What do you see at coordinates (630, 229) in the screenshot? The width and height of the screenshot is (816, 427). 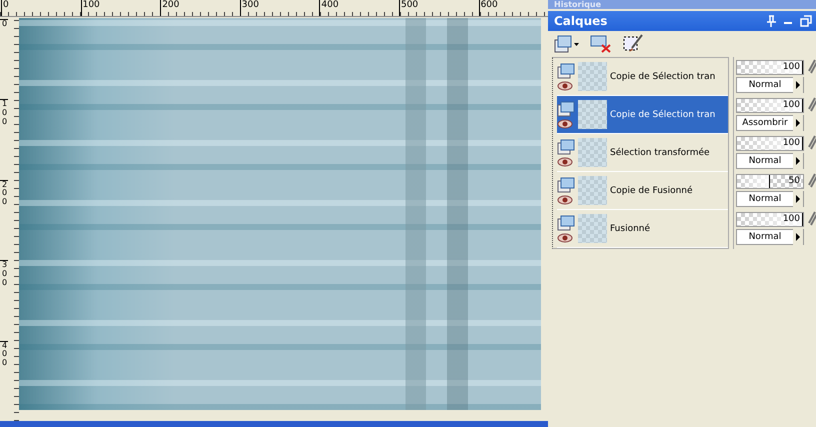 I see `layer-name: Fusionné` at bounding box center [630, 229].